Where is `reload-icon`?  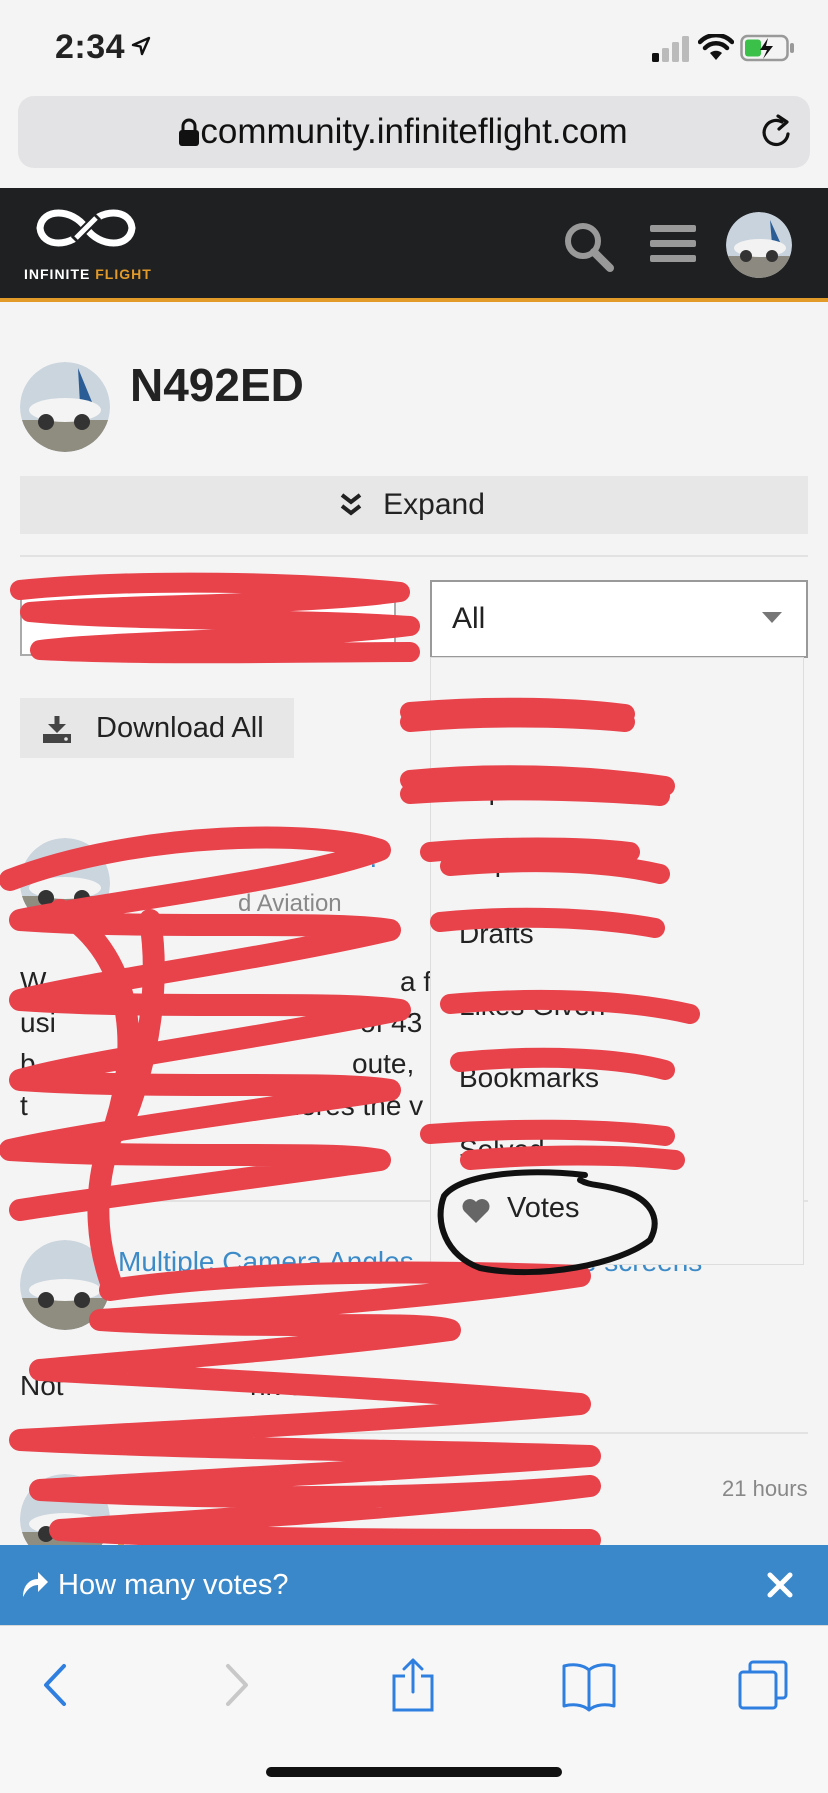
reload-icon is located at coordinates (776, 132).